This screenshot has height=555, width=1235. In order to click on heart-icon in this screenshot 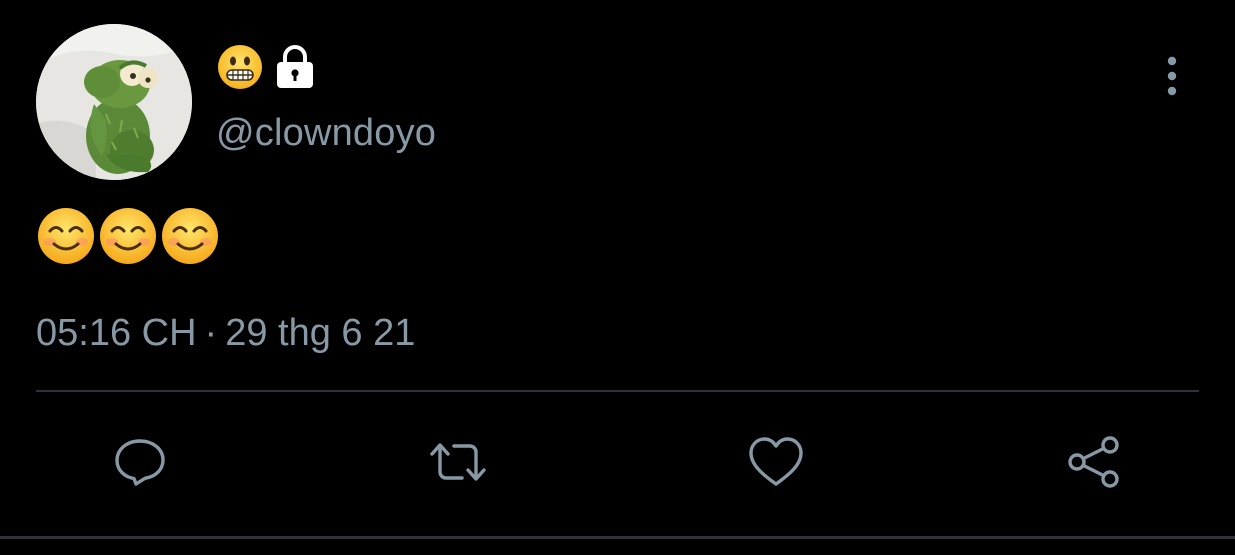, I will do `click(776, 461)`.